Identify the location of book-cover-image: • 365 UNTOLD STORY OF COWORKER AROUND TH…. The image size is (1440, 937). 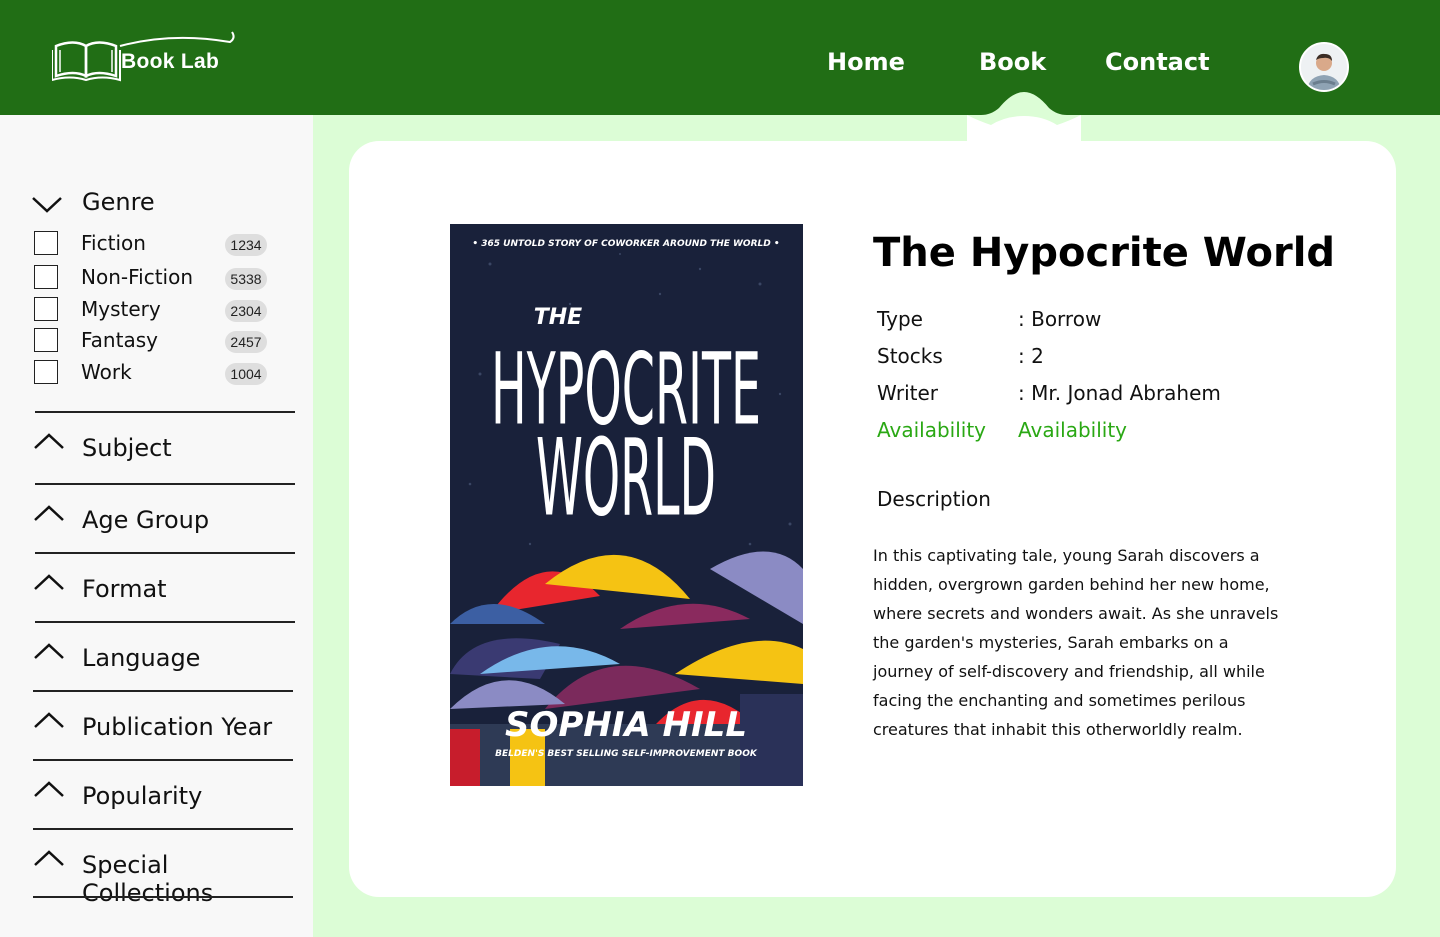
(626, 505).